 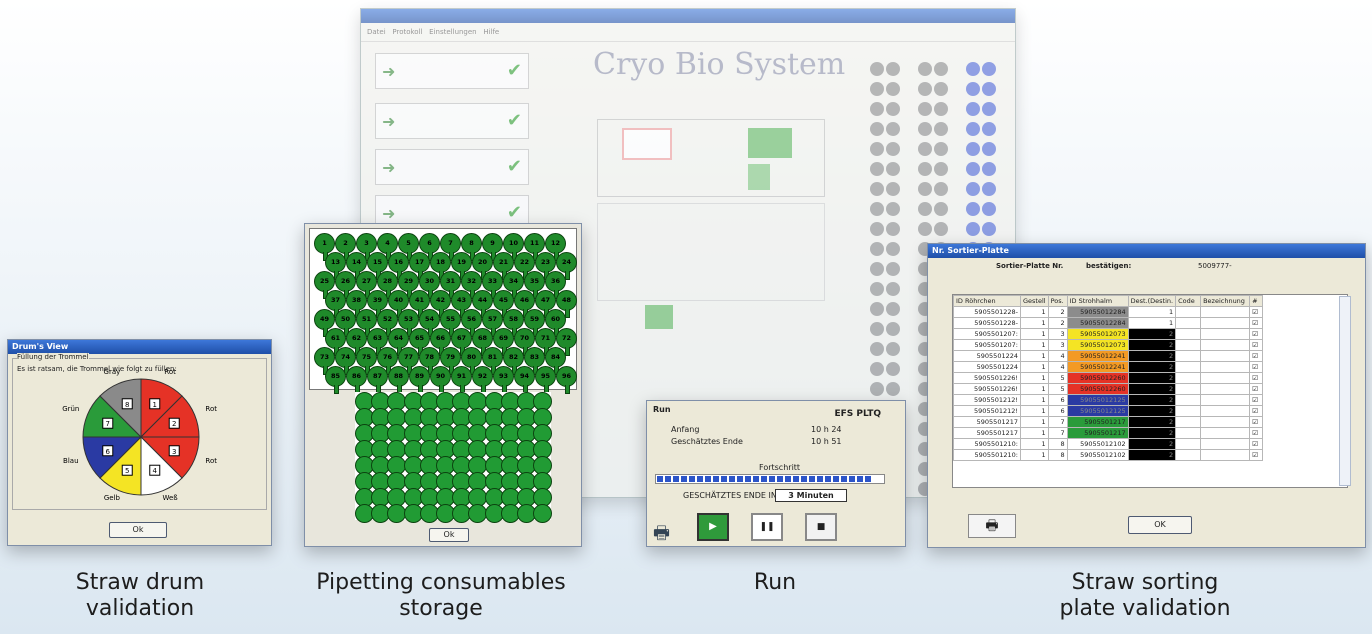 I want to click on tip: 94, so click(x=524, y=380).